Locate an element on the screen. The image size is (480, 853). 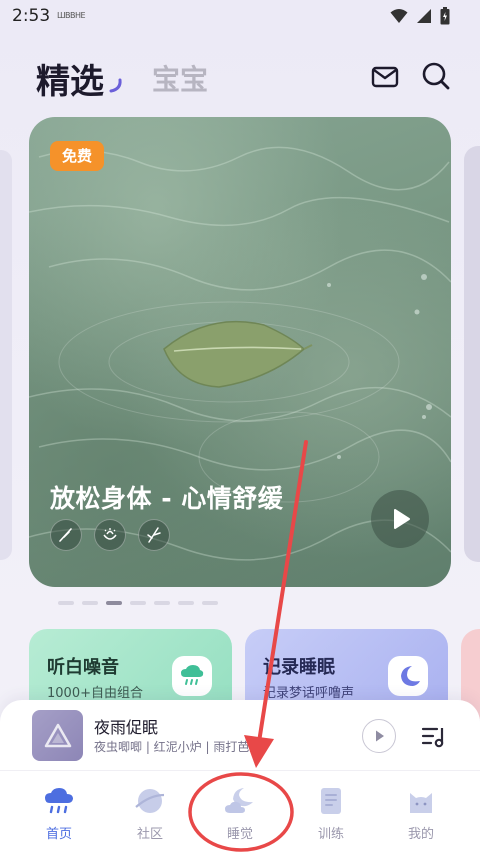
featured-title: 放松身体 - 心情舒缓 is located at coordinates (167, 498).